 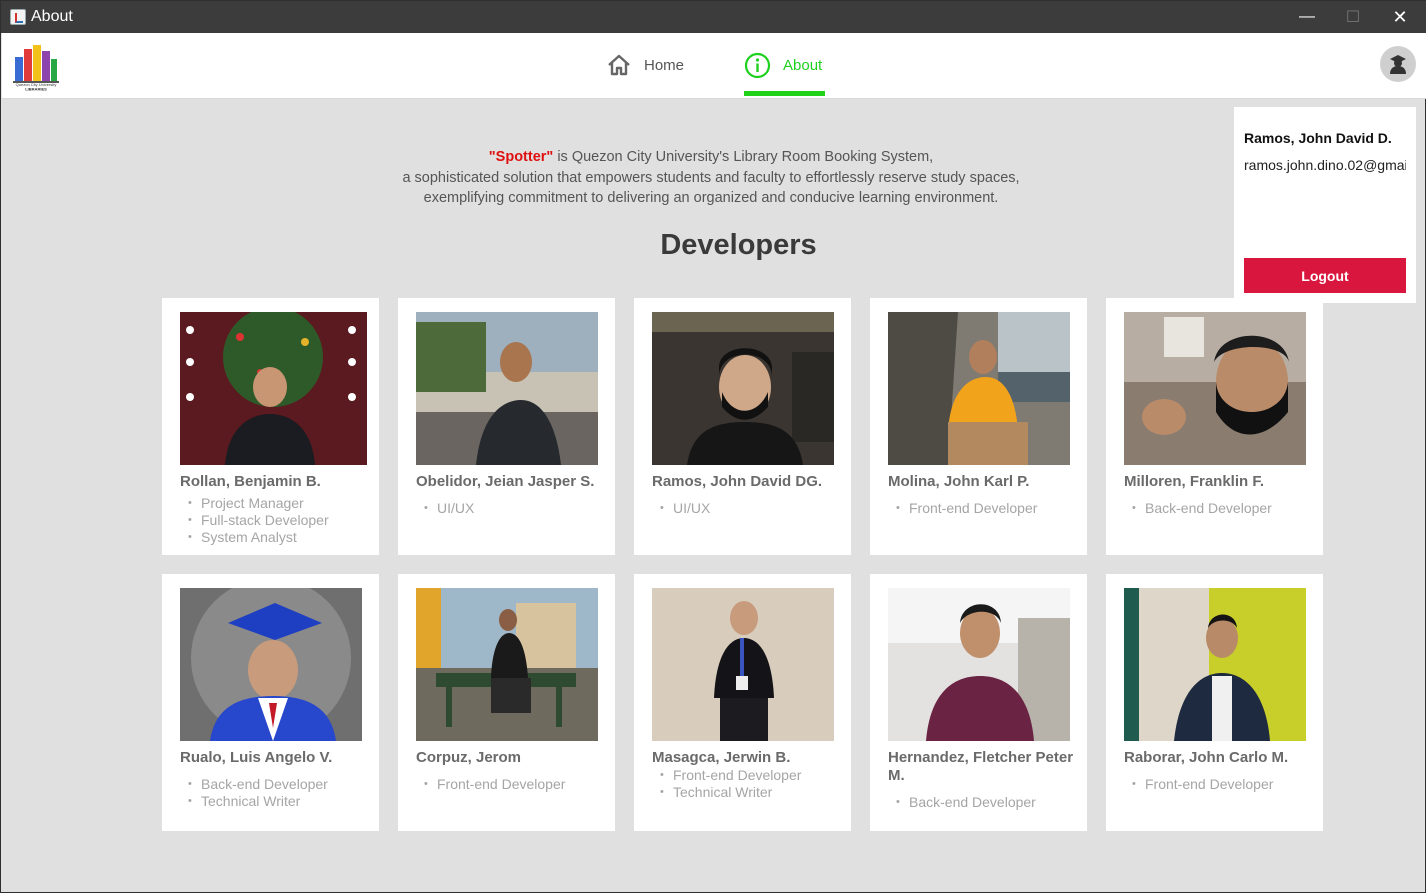 I want to click on student-avatar-icon, so click(x=1398, y=64).